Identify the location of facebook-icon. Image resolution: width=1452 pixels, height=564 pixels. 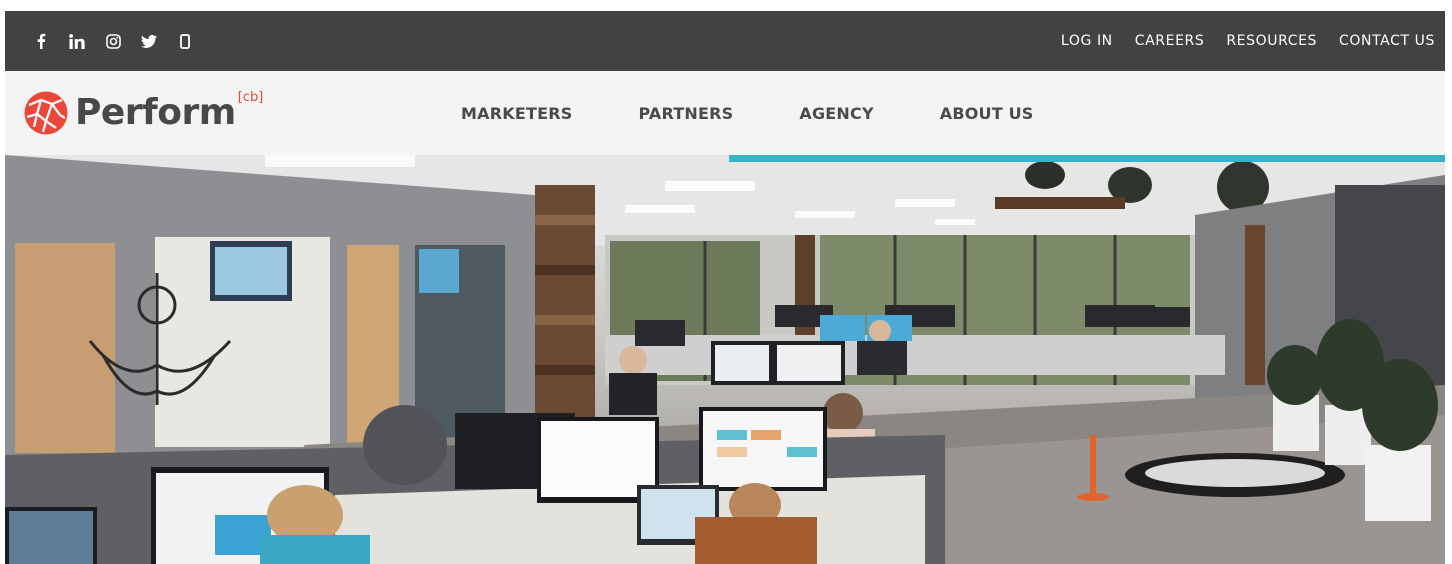
(41, 41).